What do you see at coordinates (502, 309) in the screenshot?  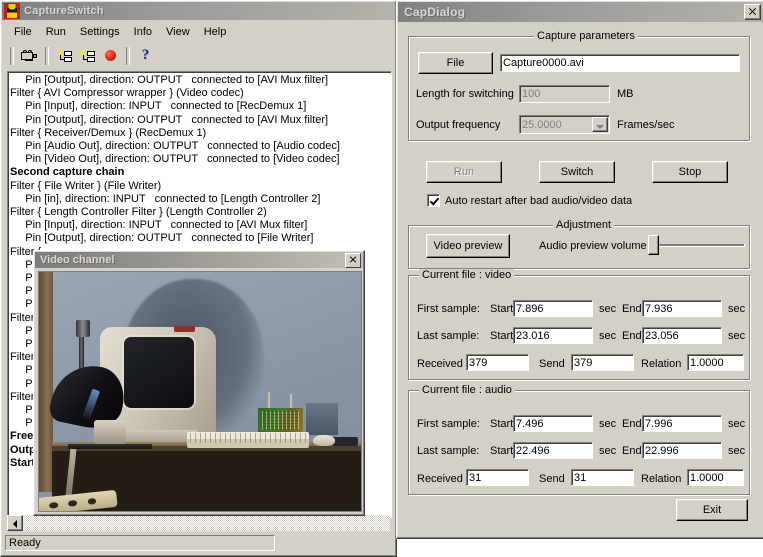 I see `video-first-start-label: Start` at bounding box center [502, 309].